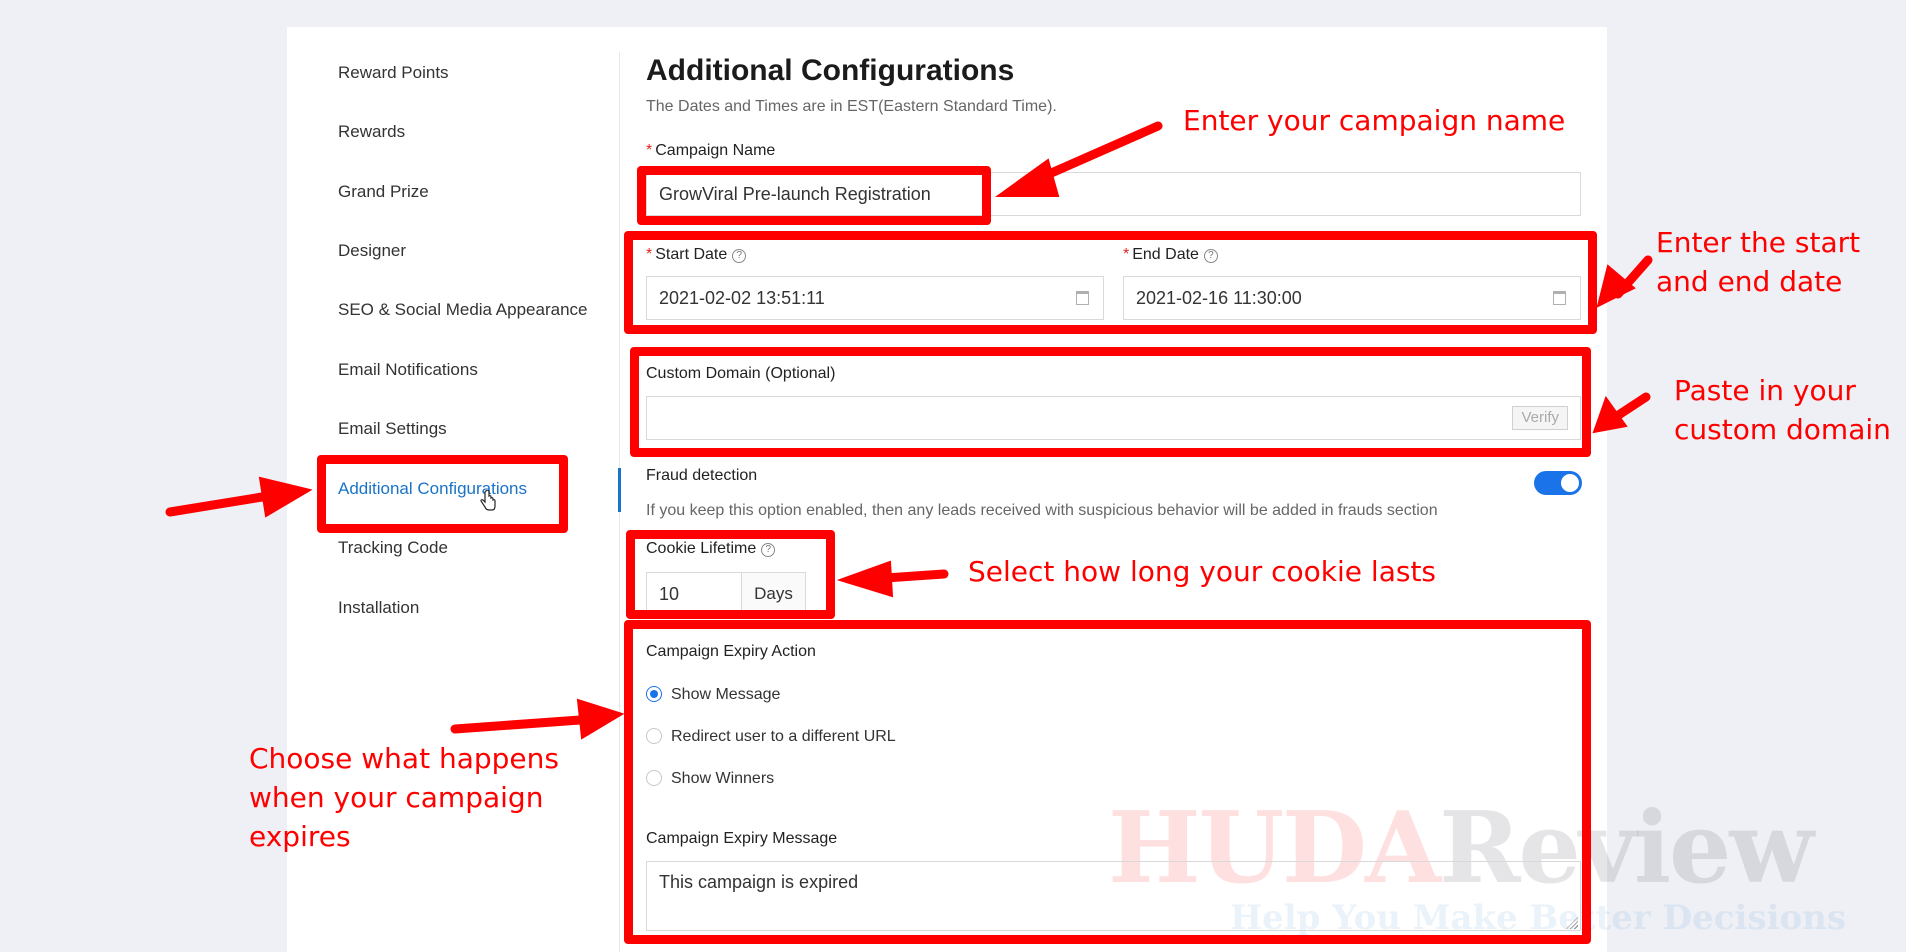 The image size is (1906, 952). What do you see at coordinates (300, 836) in the screenshot?
I see `annotation-expiry-3: expires` at bounding box center [300, 836].